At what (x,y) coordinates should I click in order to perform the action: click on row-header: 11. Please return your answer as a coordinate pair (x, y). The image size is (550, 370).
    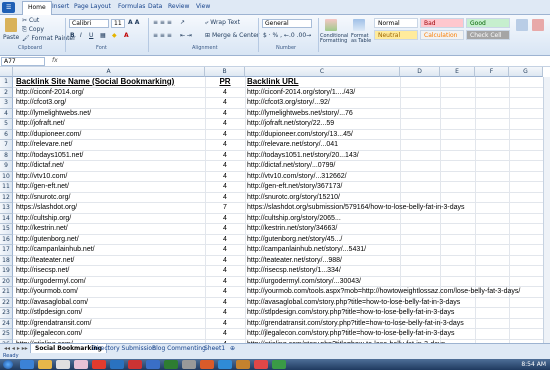
    Looking at the image, I should click on (6, 187).